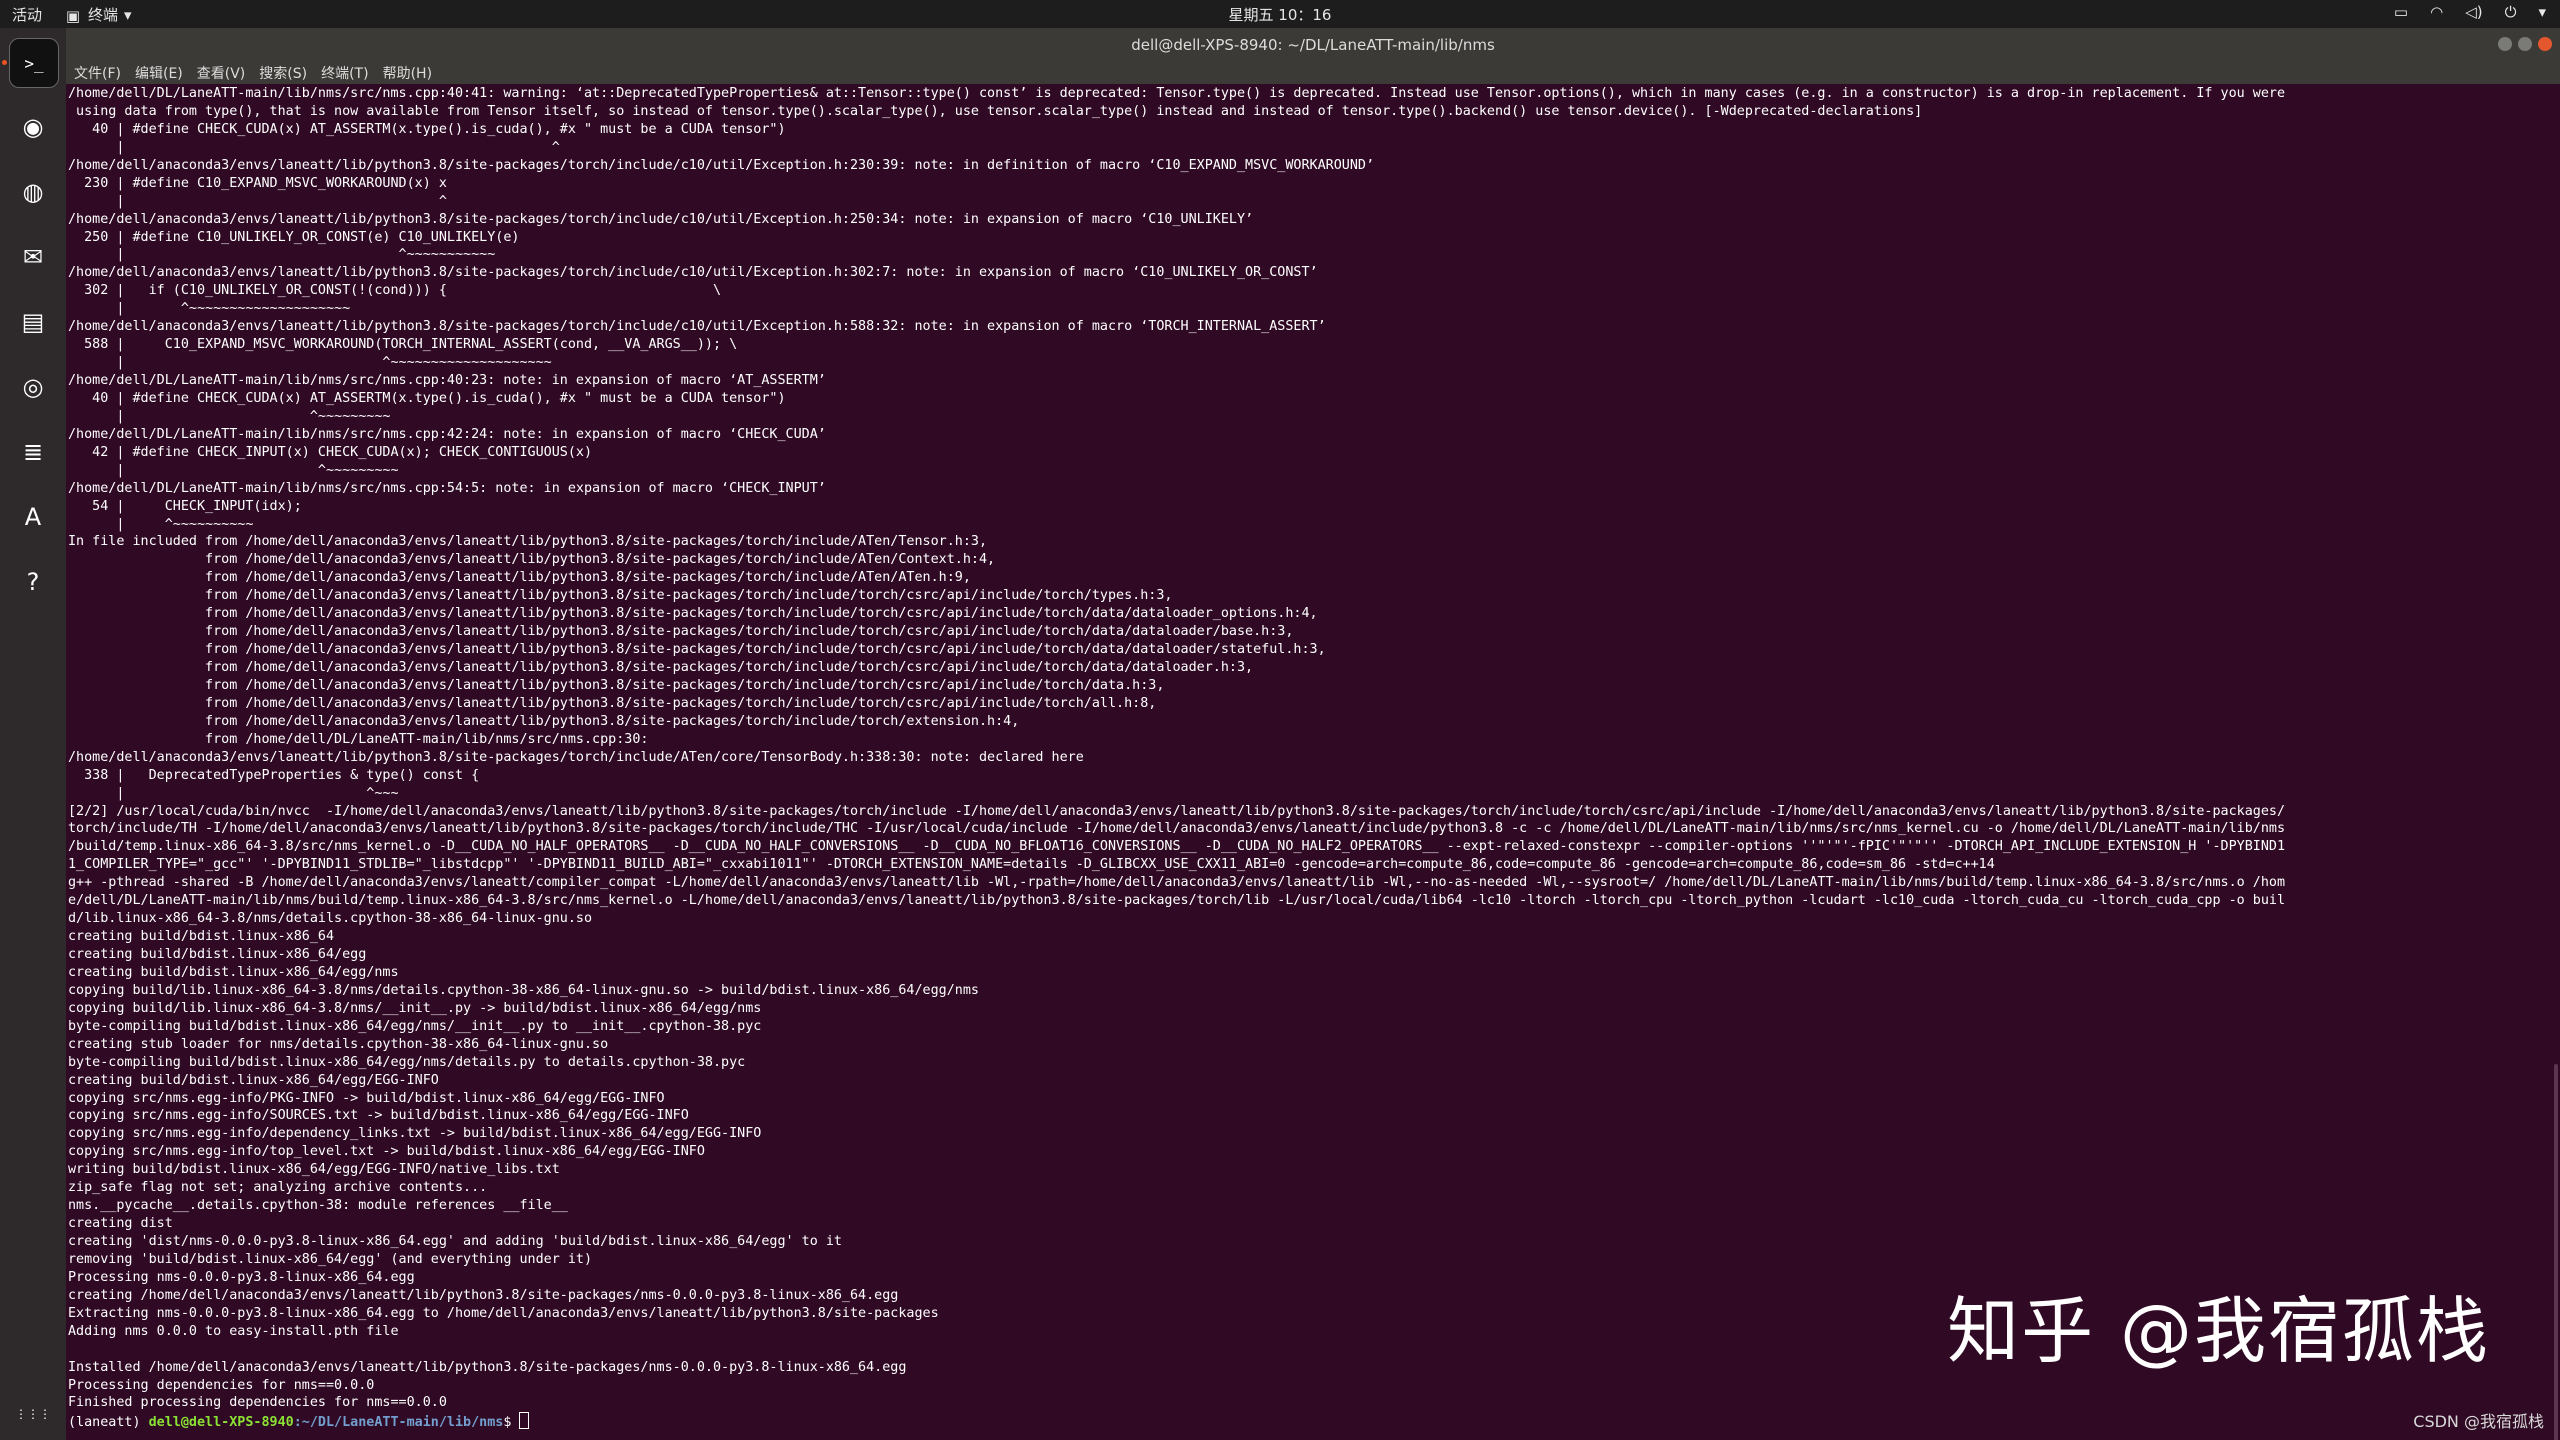 The height and width of the screenshot is (1440, 2560). I want to click on dock-glyph: ✉, so click(33, 257).